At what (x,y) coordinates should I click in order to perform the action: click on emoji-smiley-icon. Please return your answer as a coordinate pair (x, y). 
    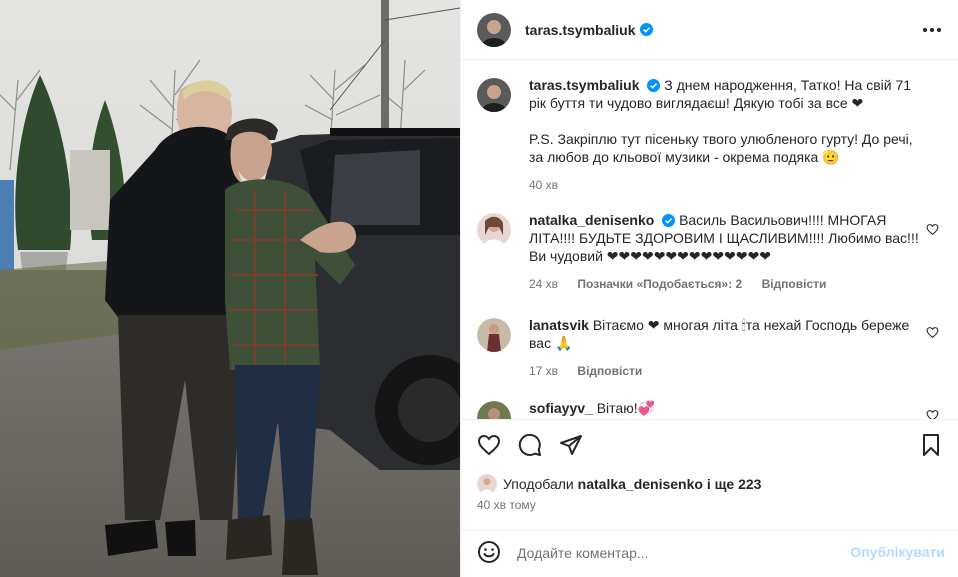
    Looking at the image, I should click on (489, 552).